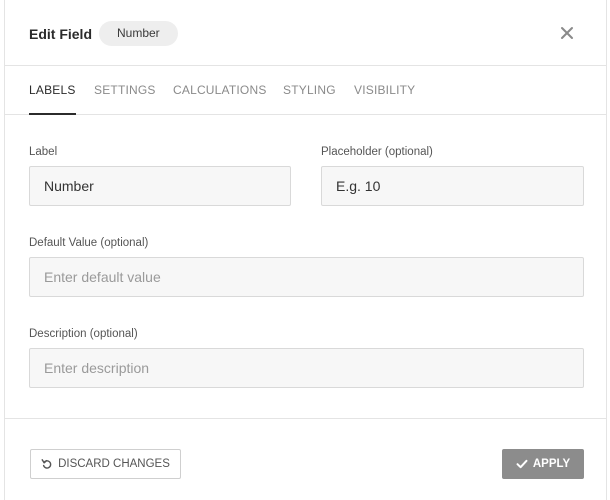 Image resolution: width=610 pixels, height=500 pixels. I want to click on undo-icon, so click(47, 464).